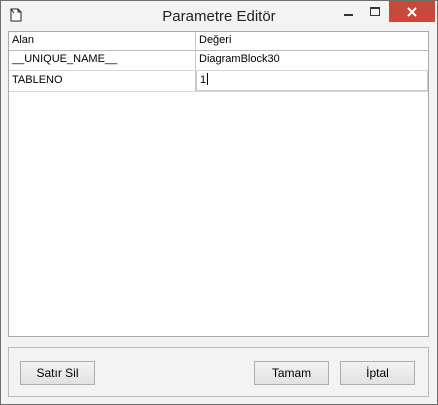 The width and height of the screenshot is (438, 405). What do you see at coordinates (312, 81) in the screenshot?
I see `value-cell-editor: 1` at bounding box center [312, 81].